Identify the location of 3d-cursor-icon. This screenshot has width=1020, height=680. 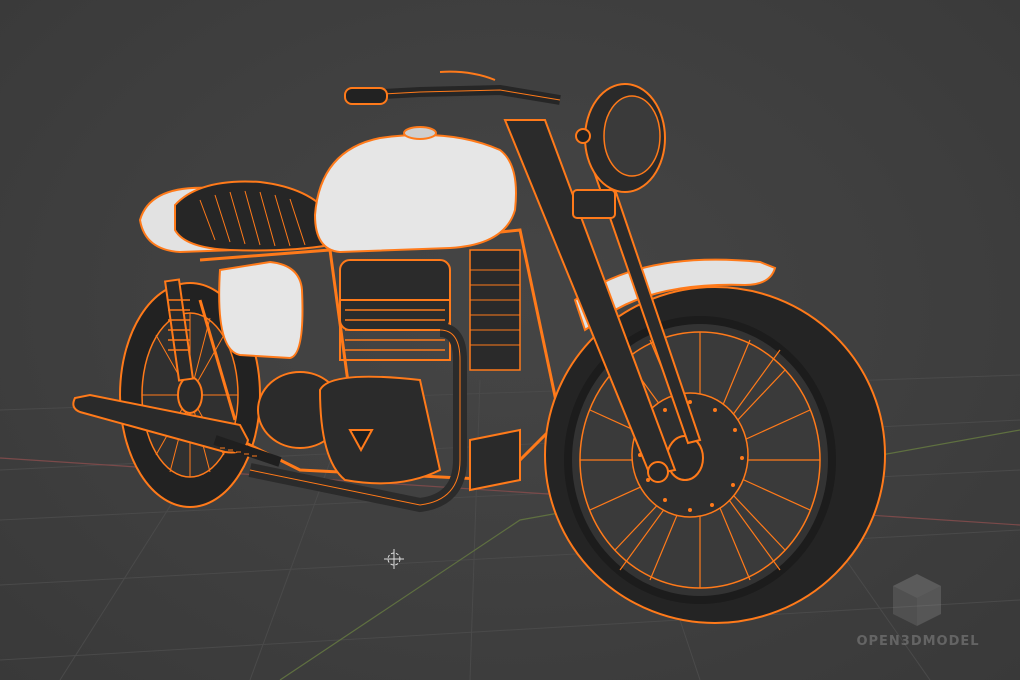
(394, 559).